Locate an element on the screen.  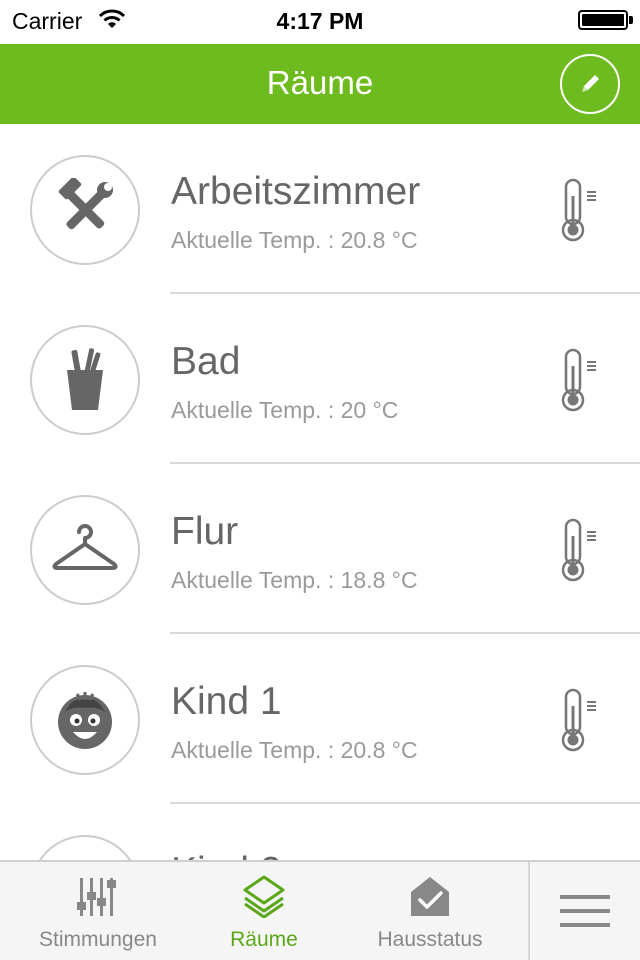
nav-bar: Räume is located at coordinates (320, 84).